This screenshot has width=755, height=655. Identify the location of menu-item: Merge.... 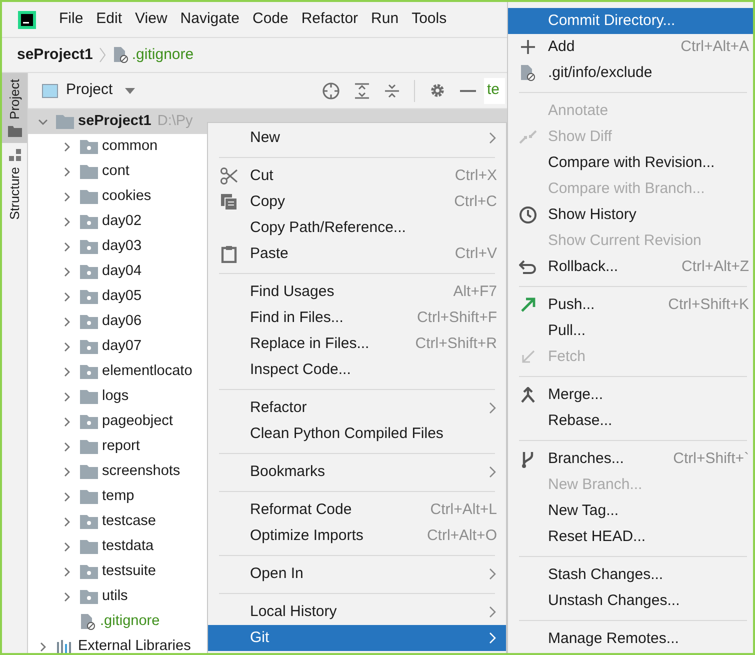
(630, 395).